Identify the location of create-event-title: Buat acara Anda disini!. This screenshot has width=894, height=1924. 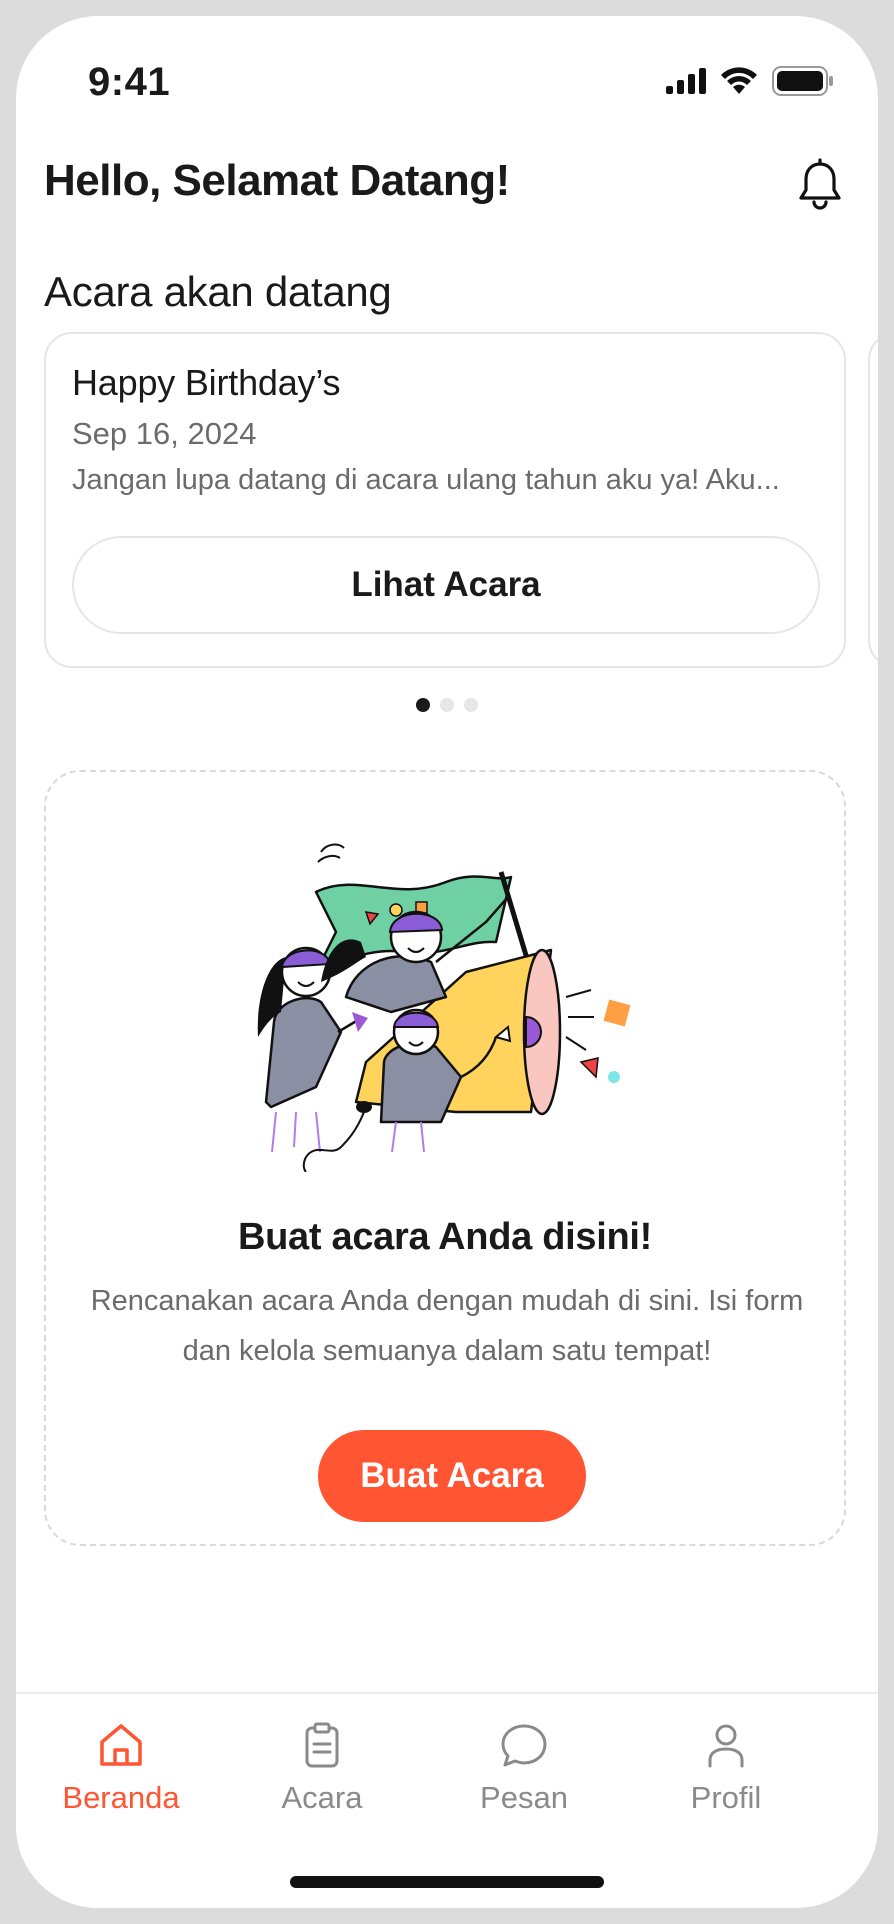
(444, 1237).